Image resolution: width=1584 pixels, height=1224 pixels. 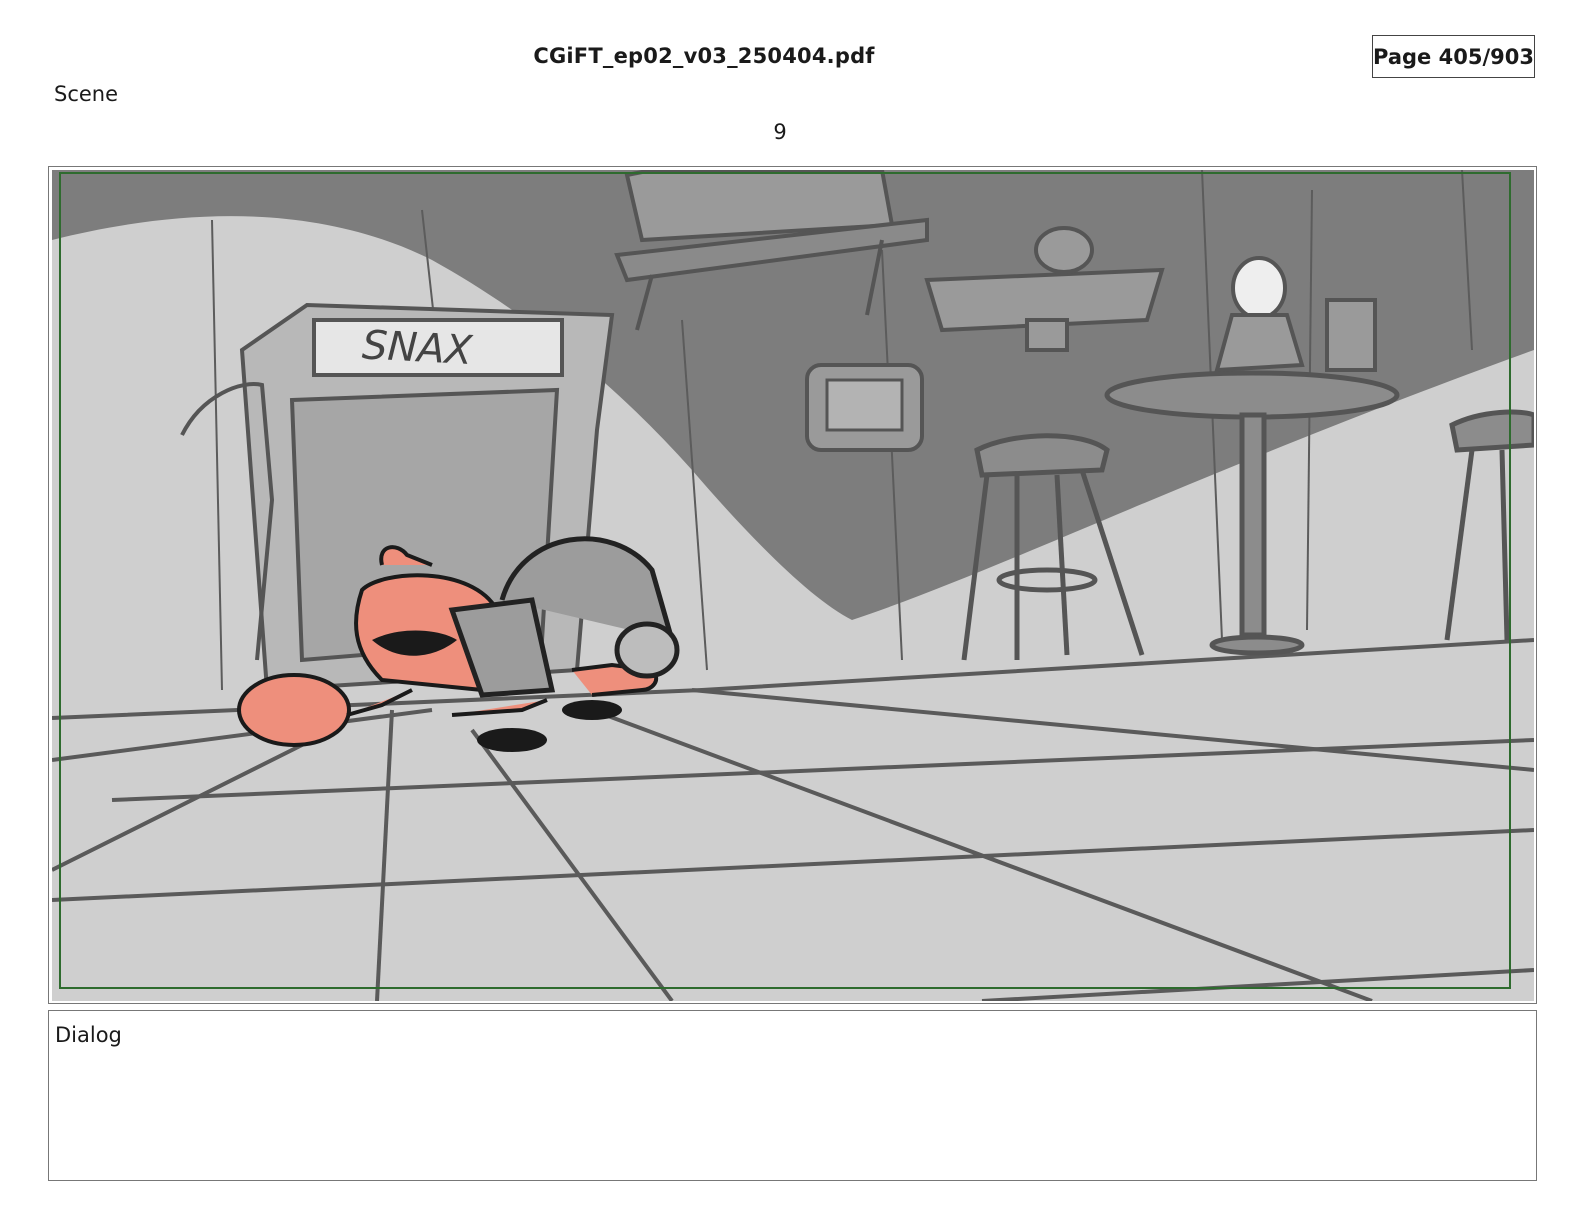 What do you see at coordinates (704, 56) in the screenshot?
I see `document-title: CGiFT_ep02_v03_250404.pdf` at bounding box center [704, 56].